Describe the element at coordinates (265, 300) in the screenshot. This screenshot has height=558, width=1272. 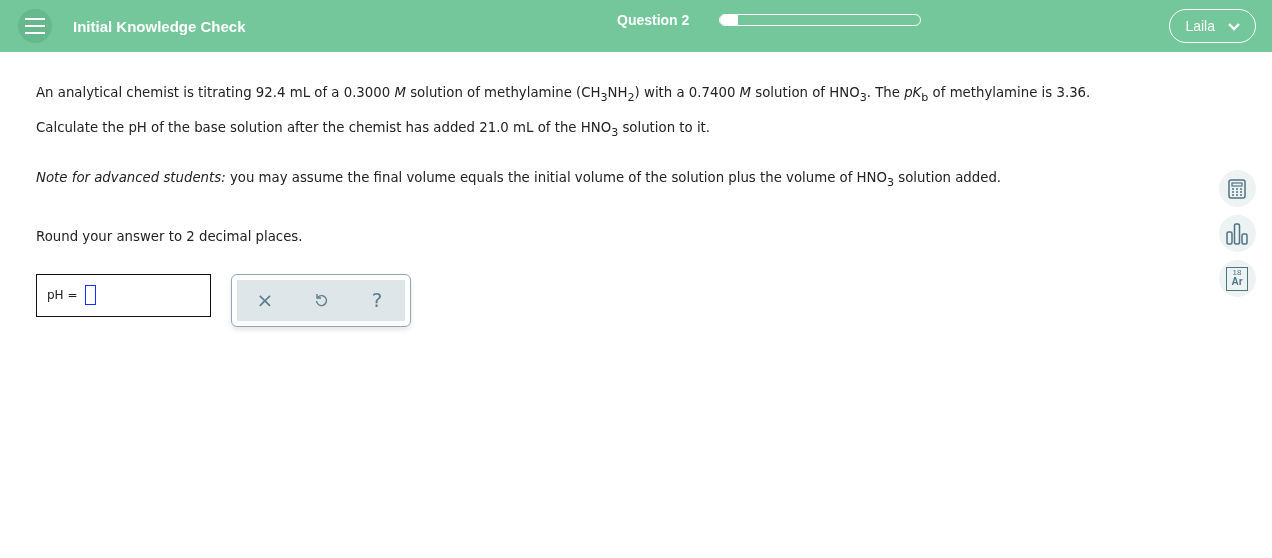
I see `clear-button: ×` at that location.